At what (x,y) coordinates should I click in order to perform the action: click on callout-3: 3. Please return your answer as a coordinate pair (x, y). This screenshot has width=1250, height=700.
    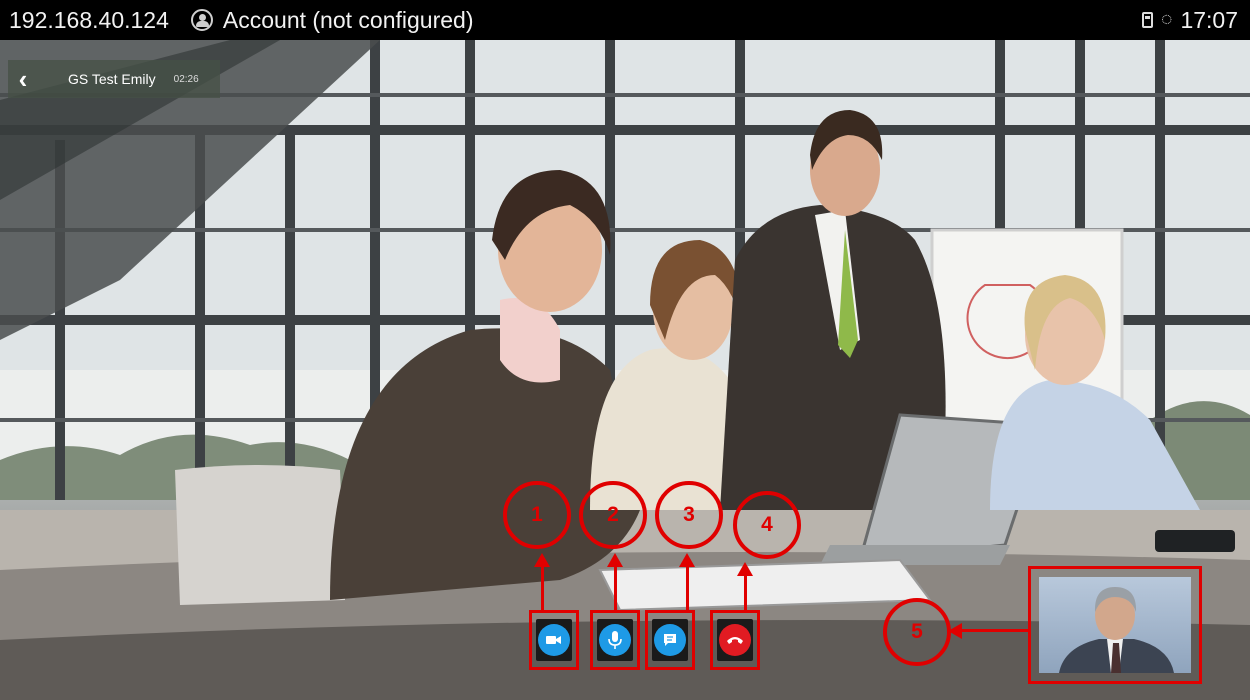
    Looking at the image, I should click on (689, 515).